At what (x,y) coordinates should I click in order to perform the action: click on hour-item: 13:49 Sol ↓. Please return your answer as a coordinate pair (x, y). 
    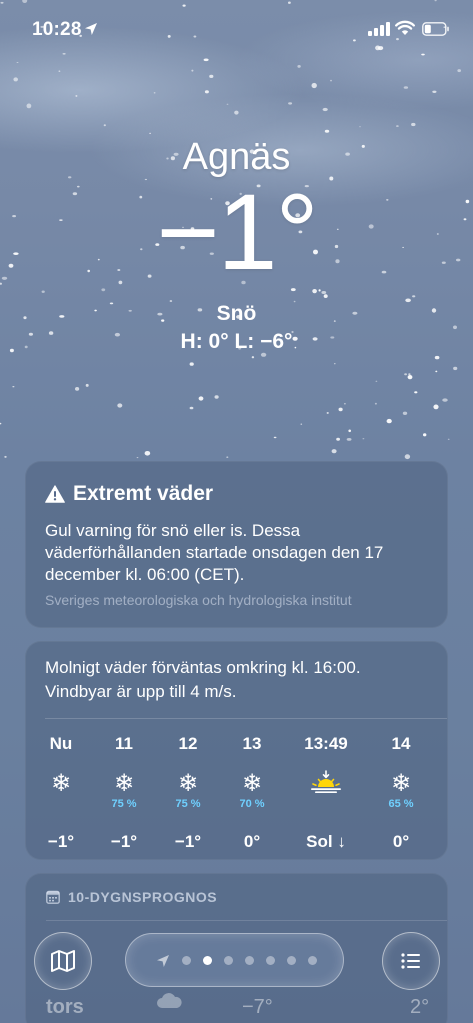
    Looking at the image, I should click on (326, 794).